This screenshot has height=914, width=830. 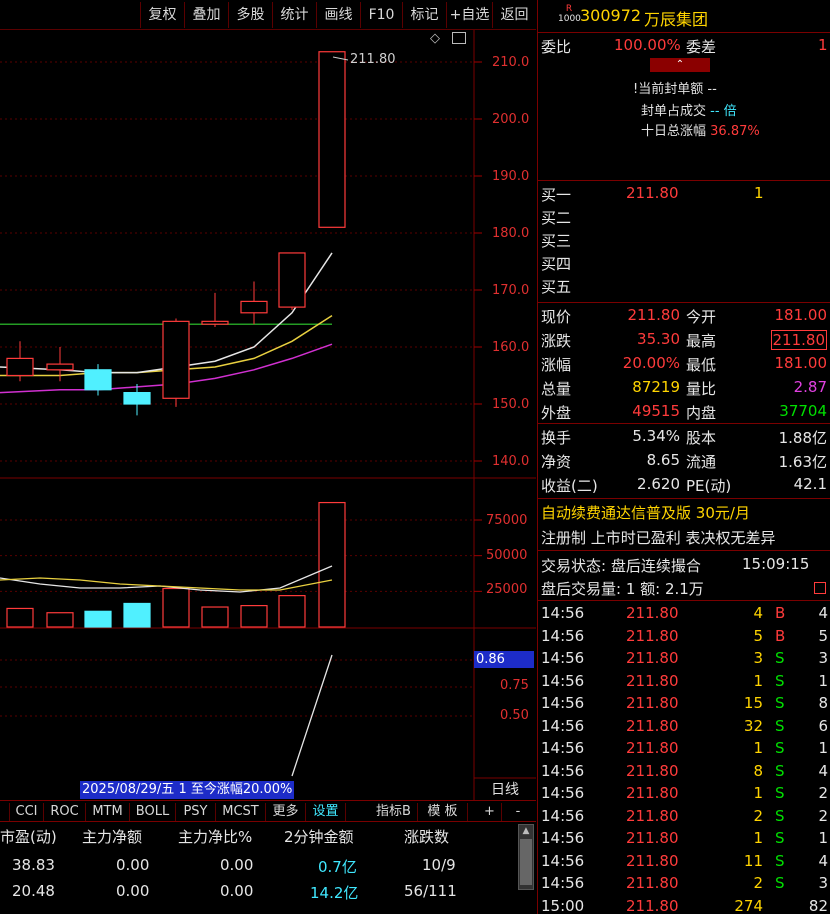 I want to click on badge-bottom: 1000, so click(x=569, y=19).